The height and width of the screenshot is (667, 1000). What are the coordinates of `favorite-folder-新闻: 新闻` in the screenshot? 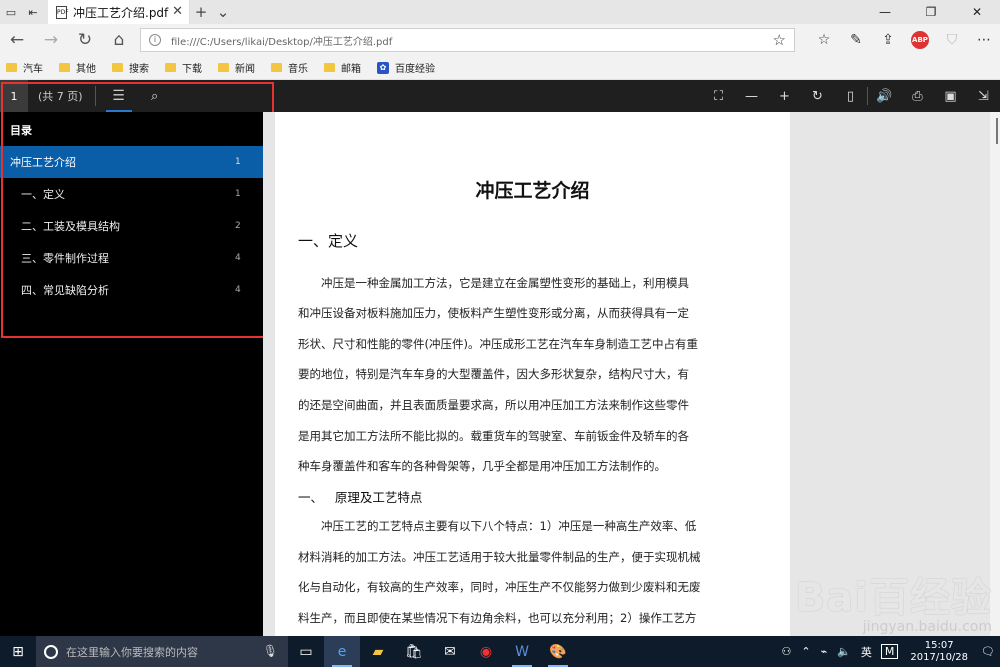 It's located at (236, 67).